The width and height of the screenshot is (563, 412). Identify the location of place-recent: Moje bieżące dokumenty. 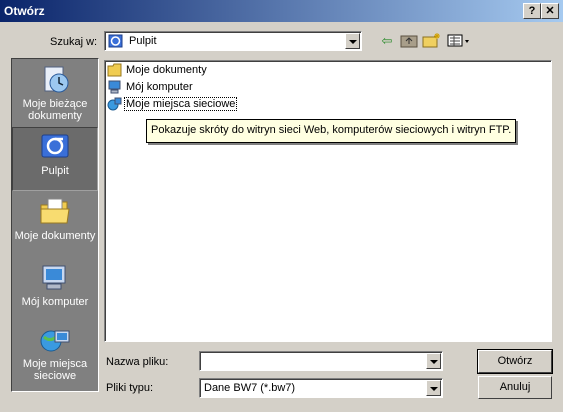
(55, 94).